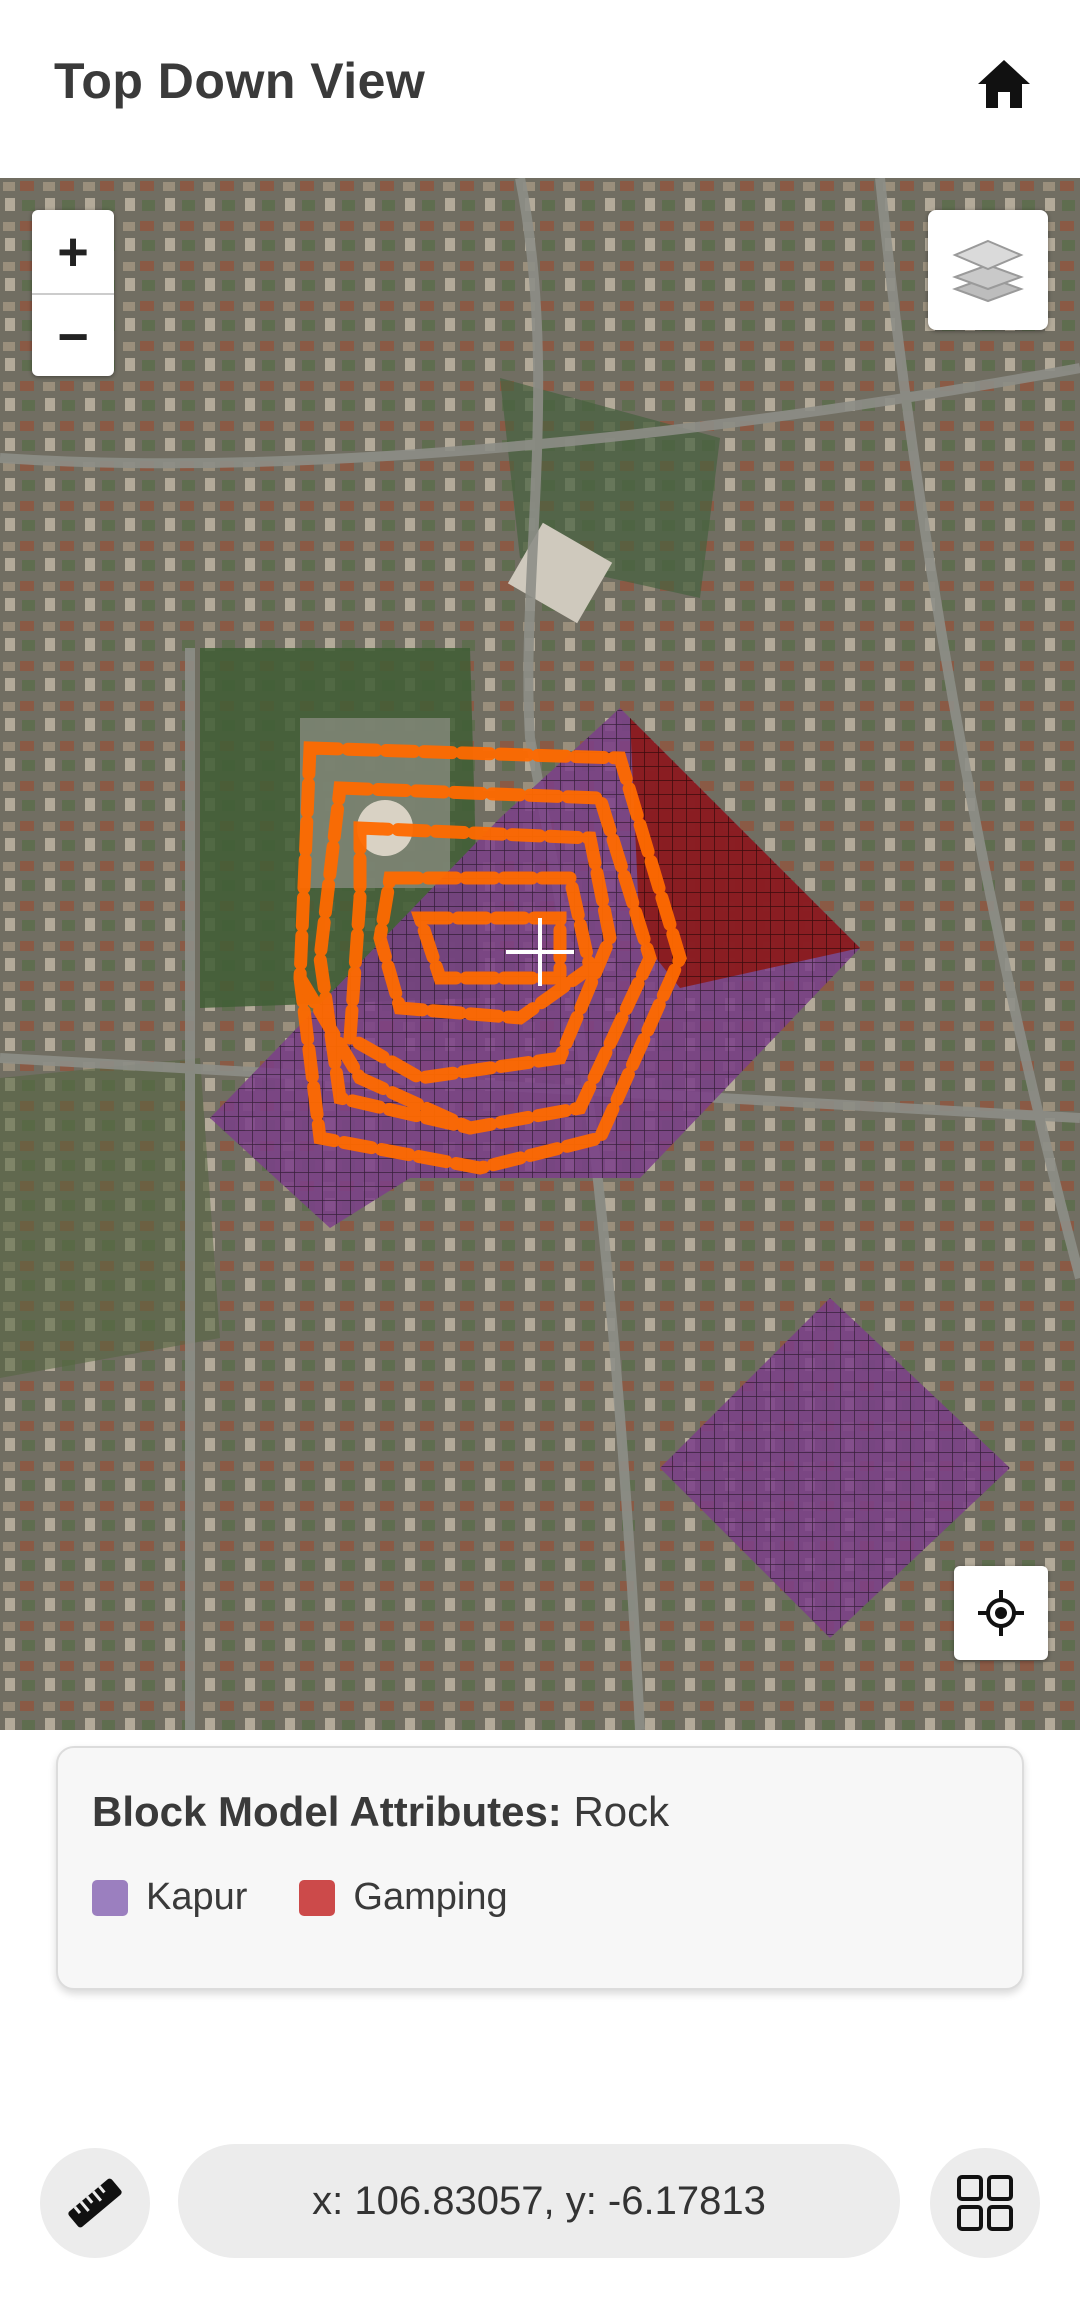 The width and height of the screenshot is (1080, 2312). I want to click on coordinate-readout: x: 106.83057, y: -6.17813, so click(539, 2201).